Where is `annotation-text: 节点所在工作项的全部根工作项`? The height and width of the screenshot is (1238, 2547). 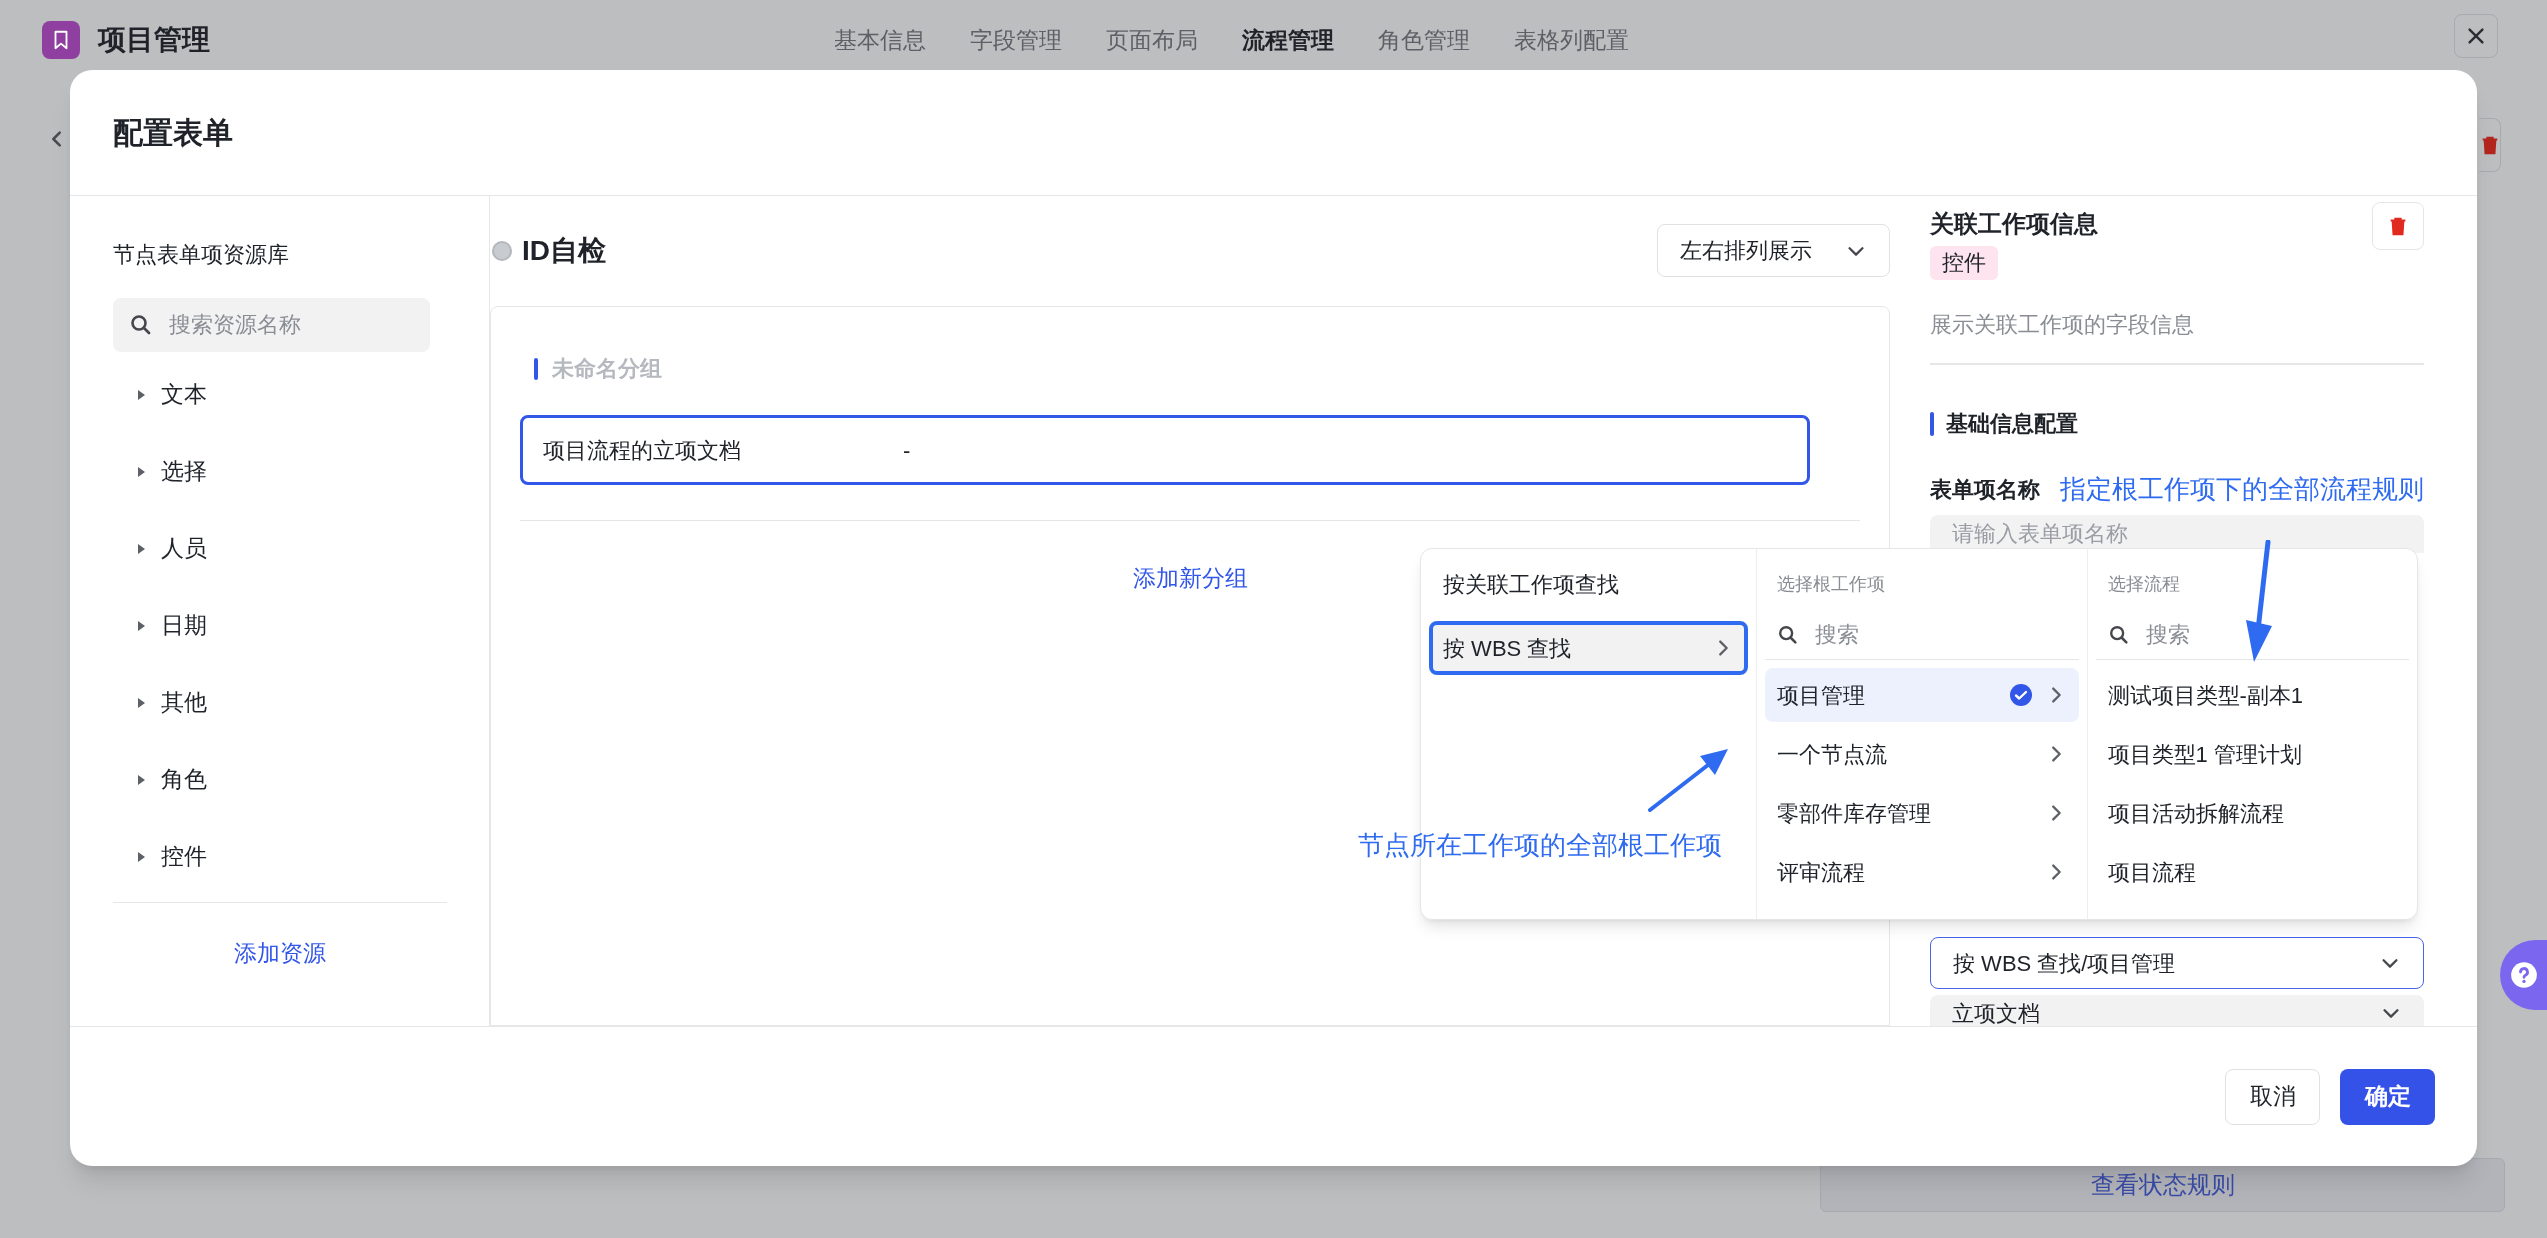 annotation-text: 节点所在工作项的全部根工作项 is located at coordinates (1540, 845).